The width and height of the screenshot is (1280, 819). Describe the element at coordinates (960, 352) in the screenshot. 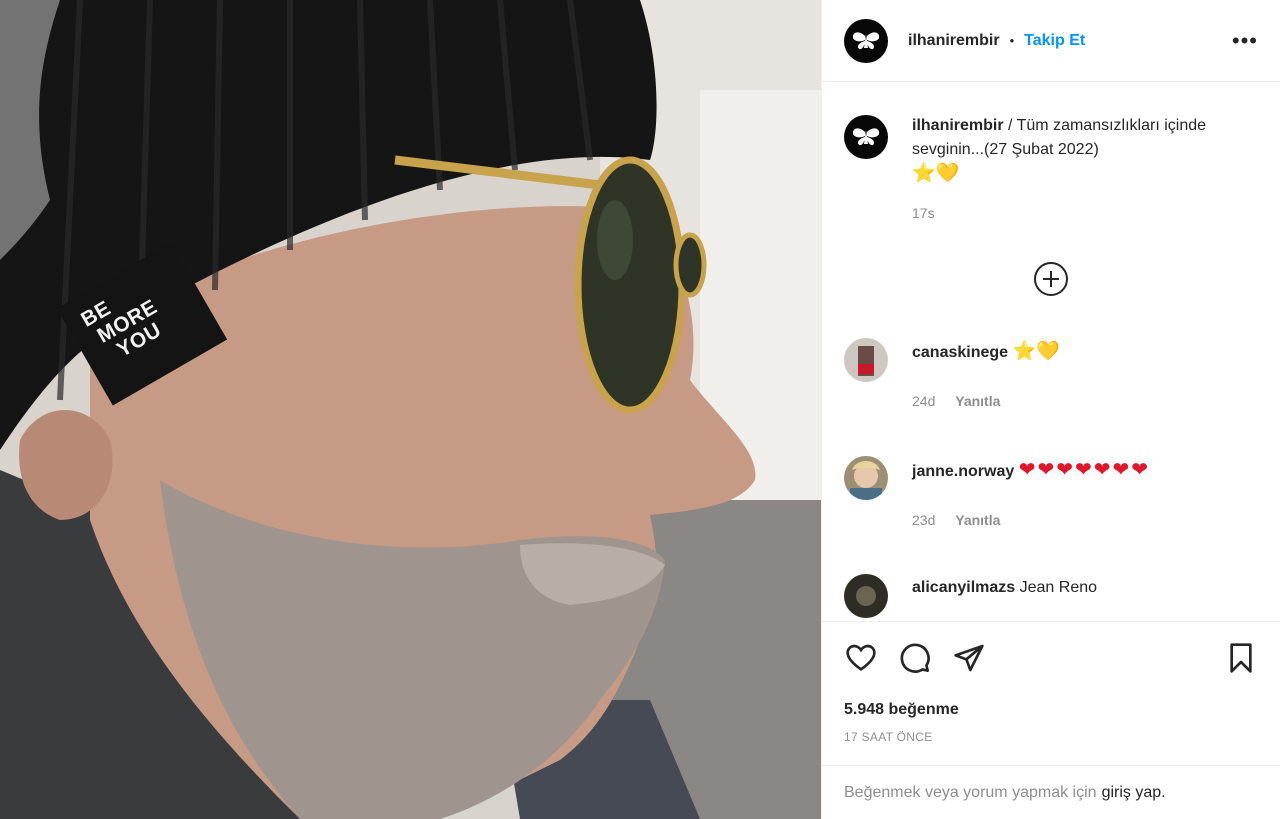

I see `comment-username: canaskinege` at that location.